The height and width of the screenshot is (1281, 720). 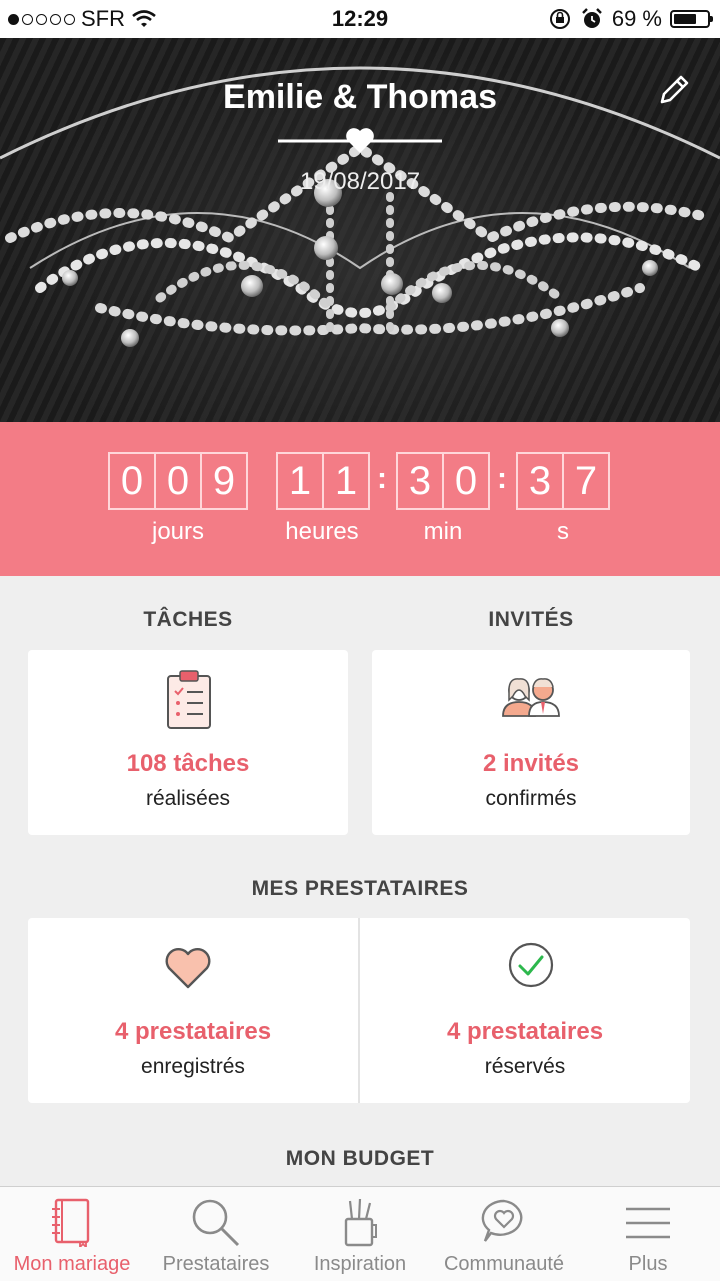 What do you see at coordinates (360, 888) in the screenshot?
I see `vendors-title: MES PRESTATAIRES` at bounding box center [360, 888].